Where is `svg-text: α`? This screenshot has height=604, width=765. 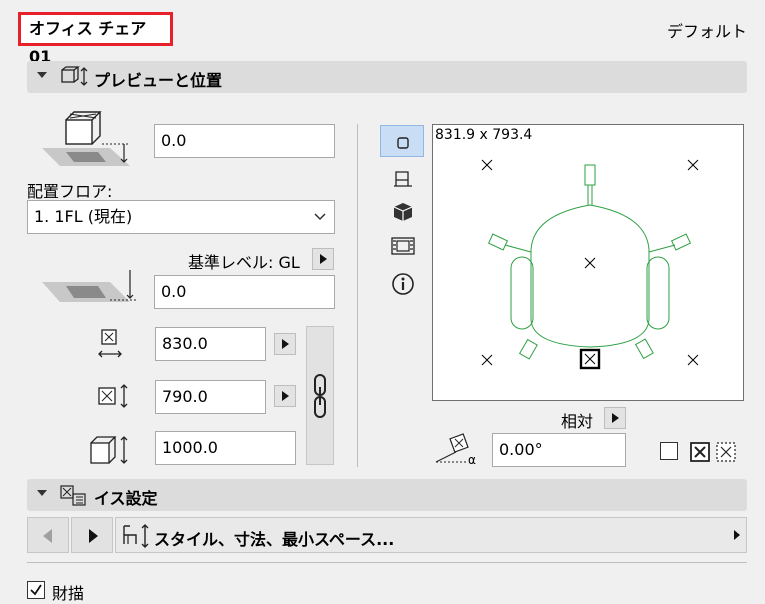
svg-text: α is located at coordinates (472, 460).